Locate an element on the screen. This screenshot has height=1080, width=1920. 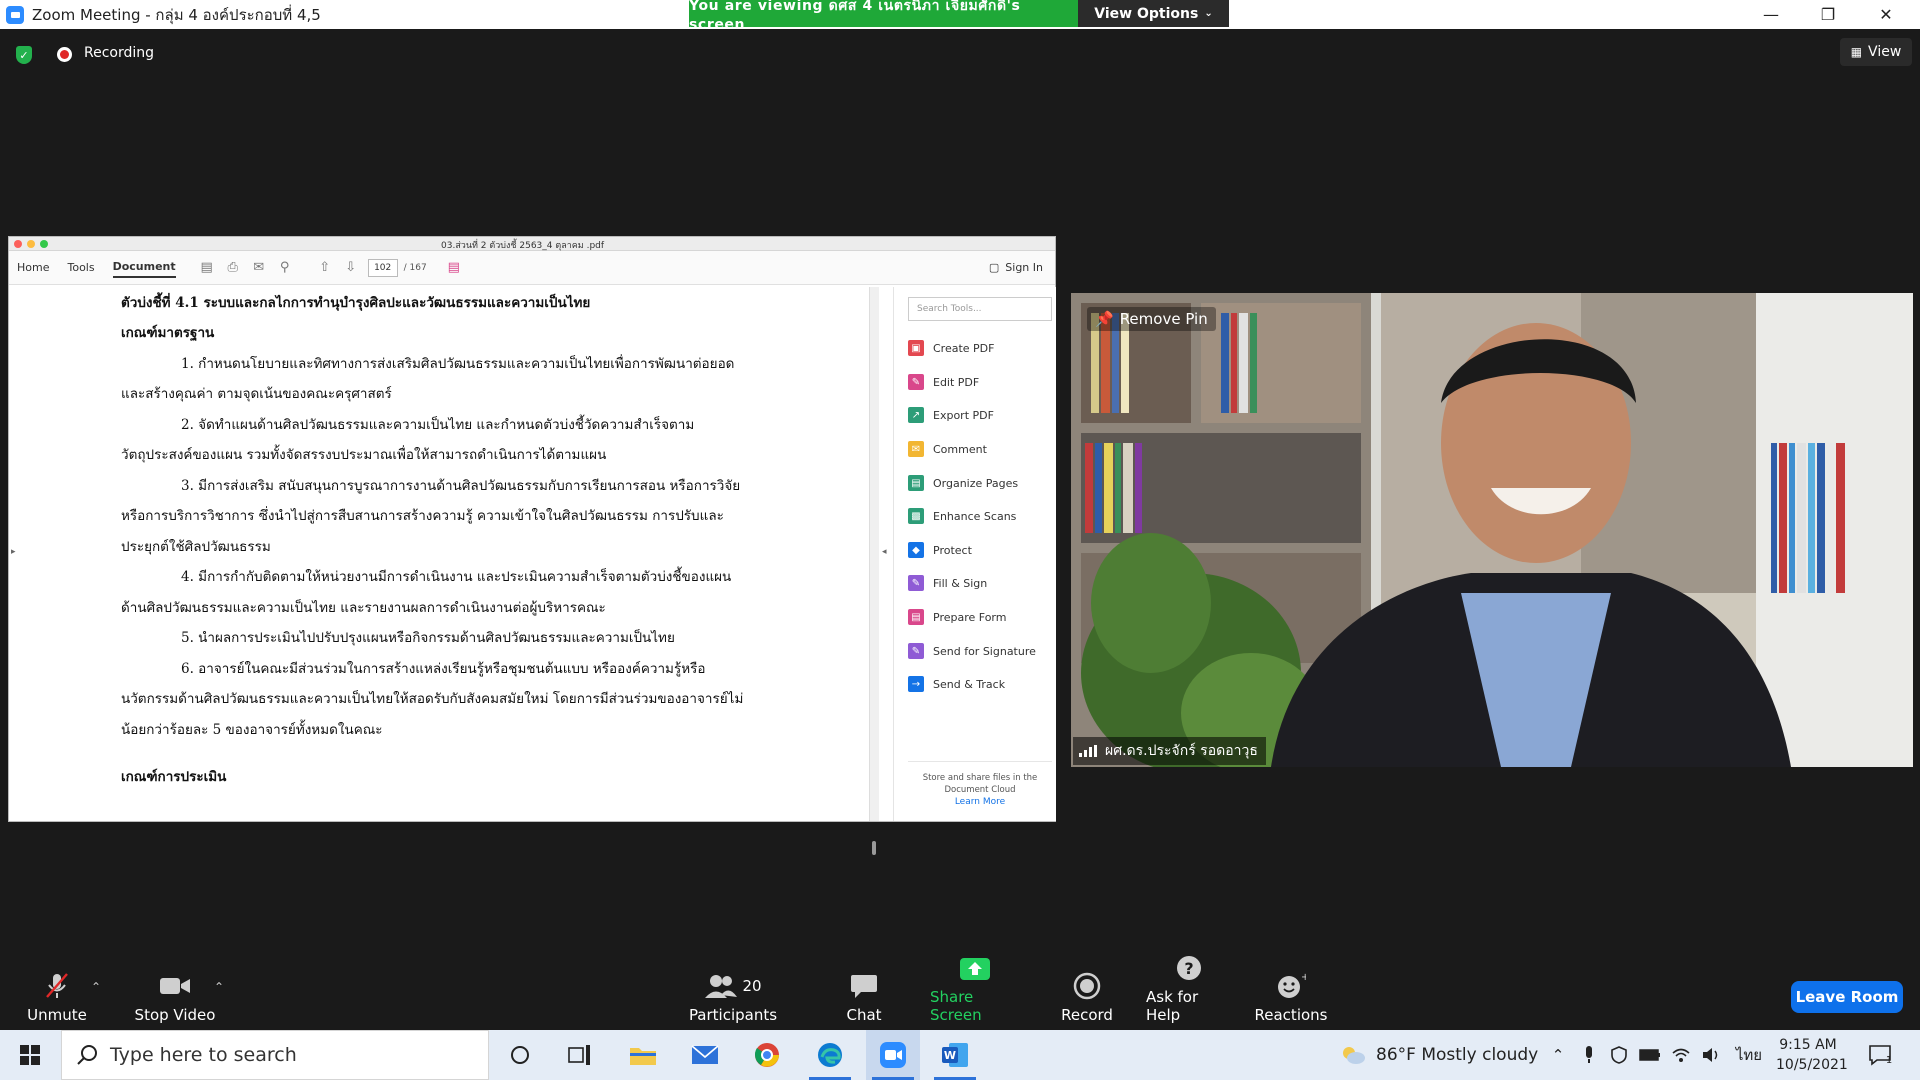
sign-in-icon: ▢ is located at coordinates (994, 267).